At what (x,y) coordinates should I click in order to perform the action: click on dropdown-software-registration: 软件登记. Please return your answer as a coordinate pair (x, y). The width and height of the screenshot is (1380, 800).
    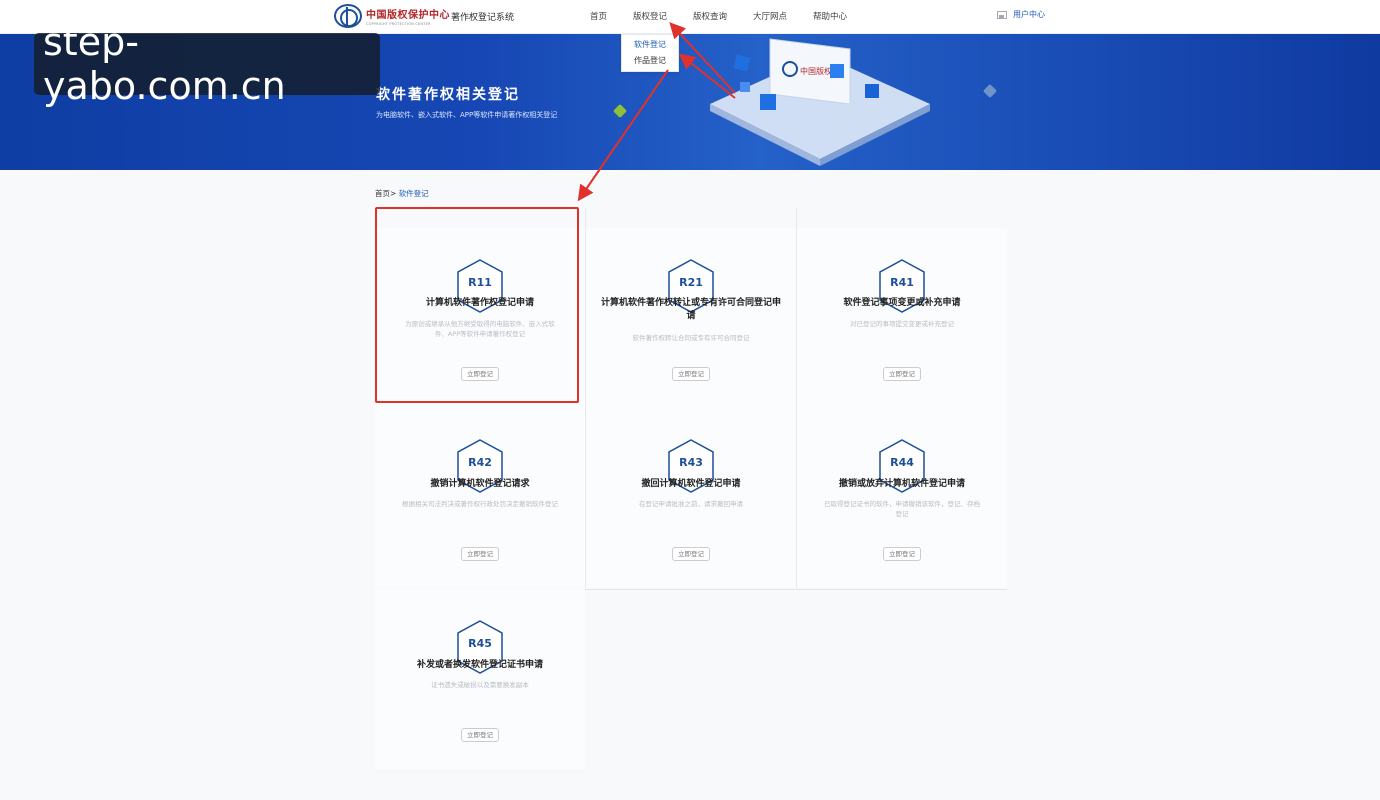
    Looking at the image, I should click on (650, 43).